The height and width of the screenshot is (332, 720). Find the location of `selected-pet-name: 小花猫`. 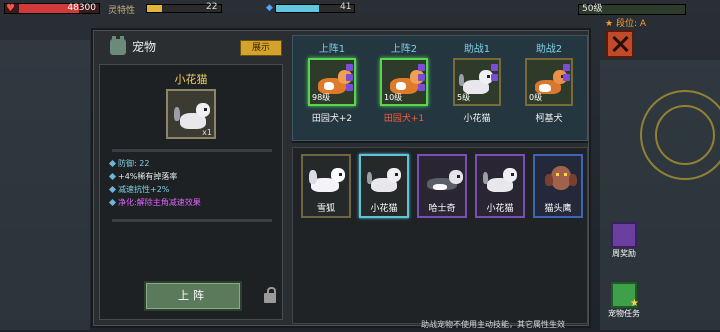

selected-pet-name: 小花猫 is located at coordinates (191, 79).